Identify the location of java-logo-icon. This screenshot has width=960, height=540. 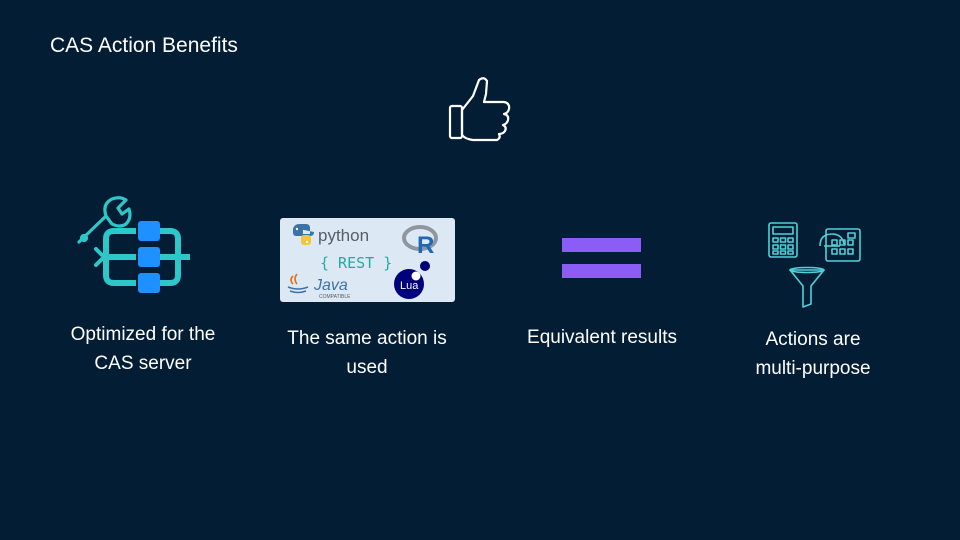
(298, 283).